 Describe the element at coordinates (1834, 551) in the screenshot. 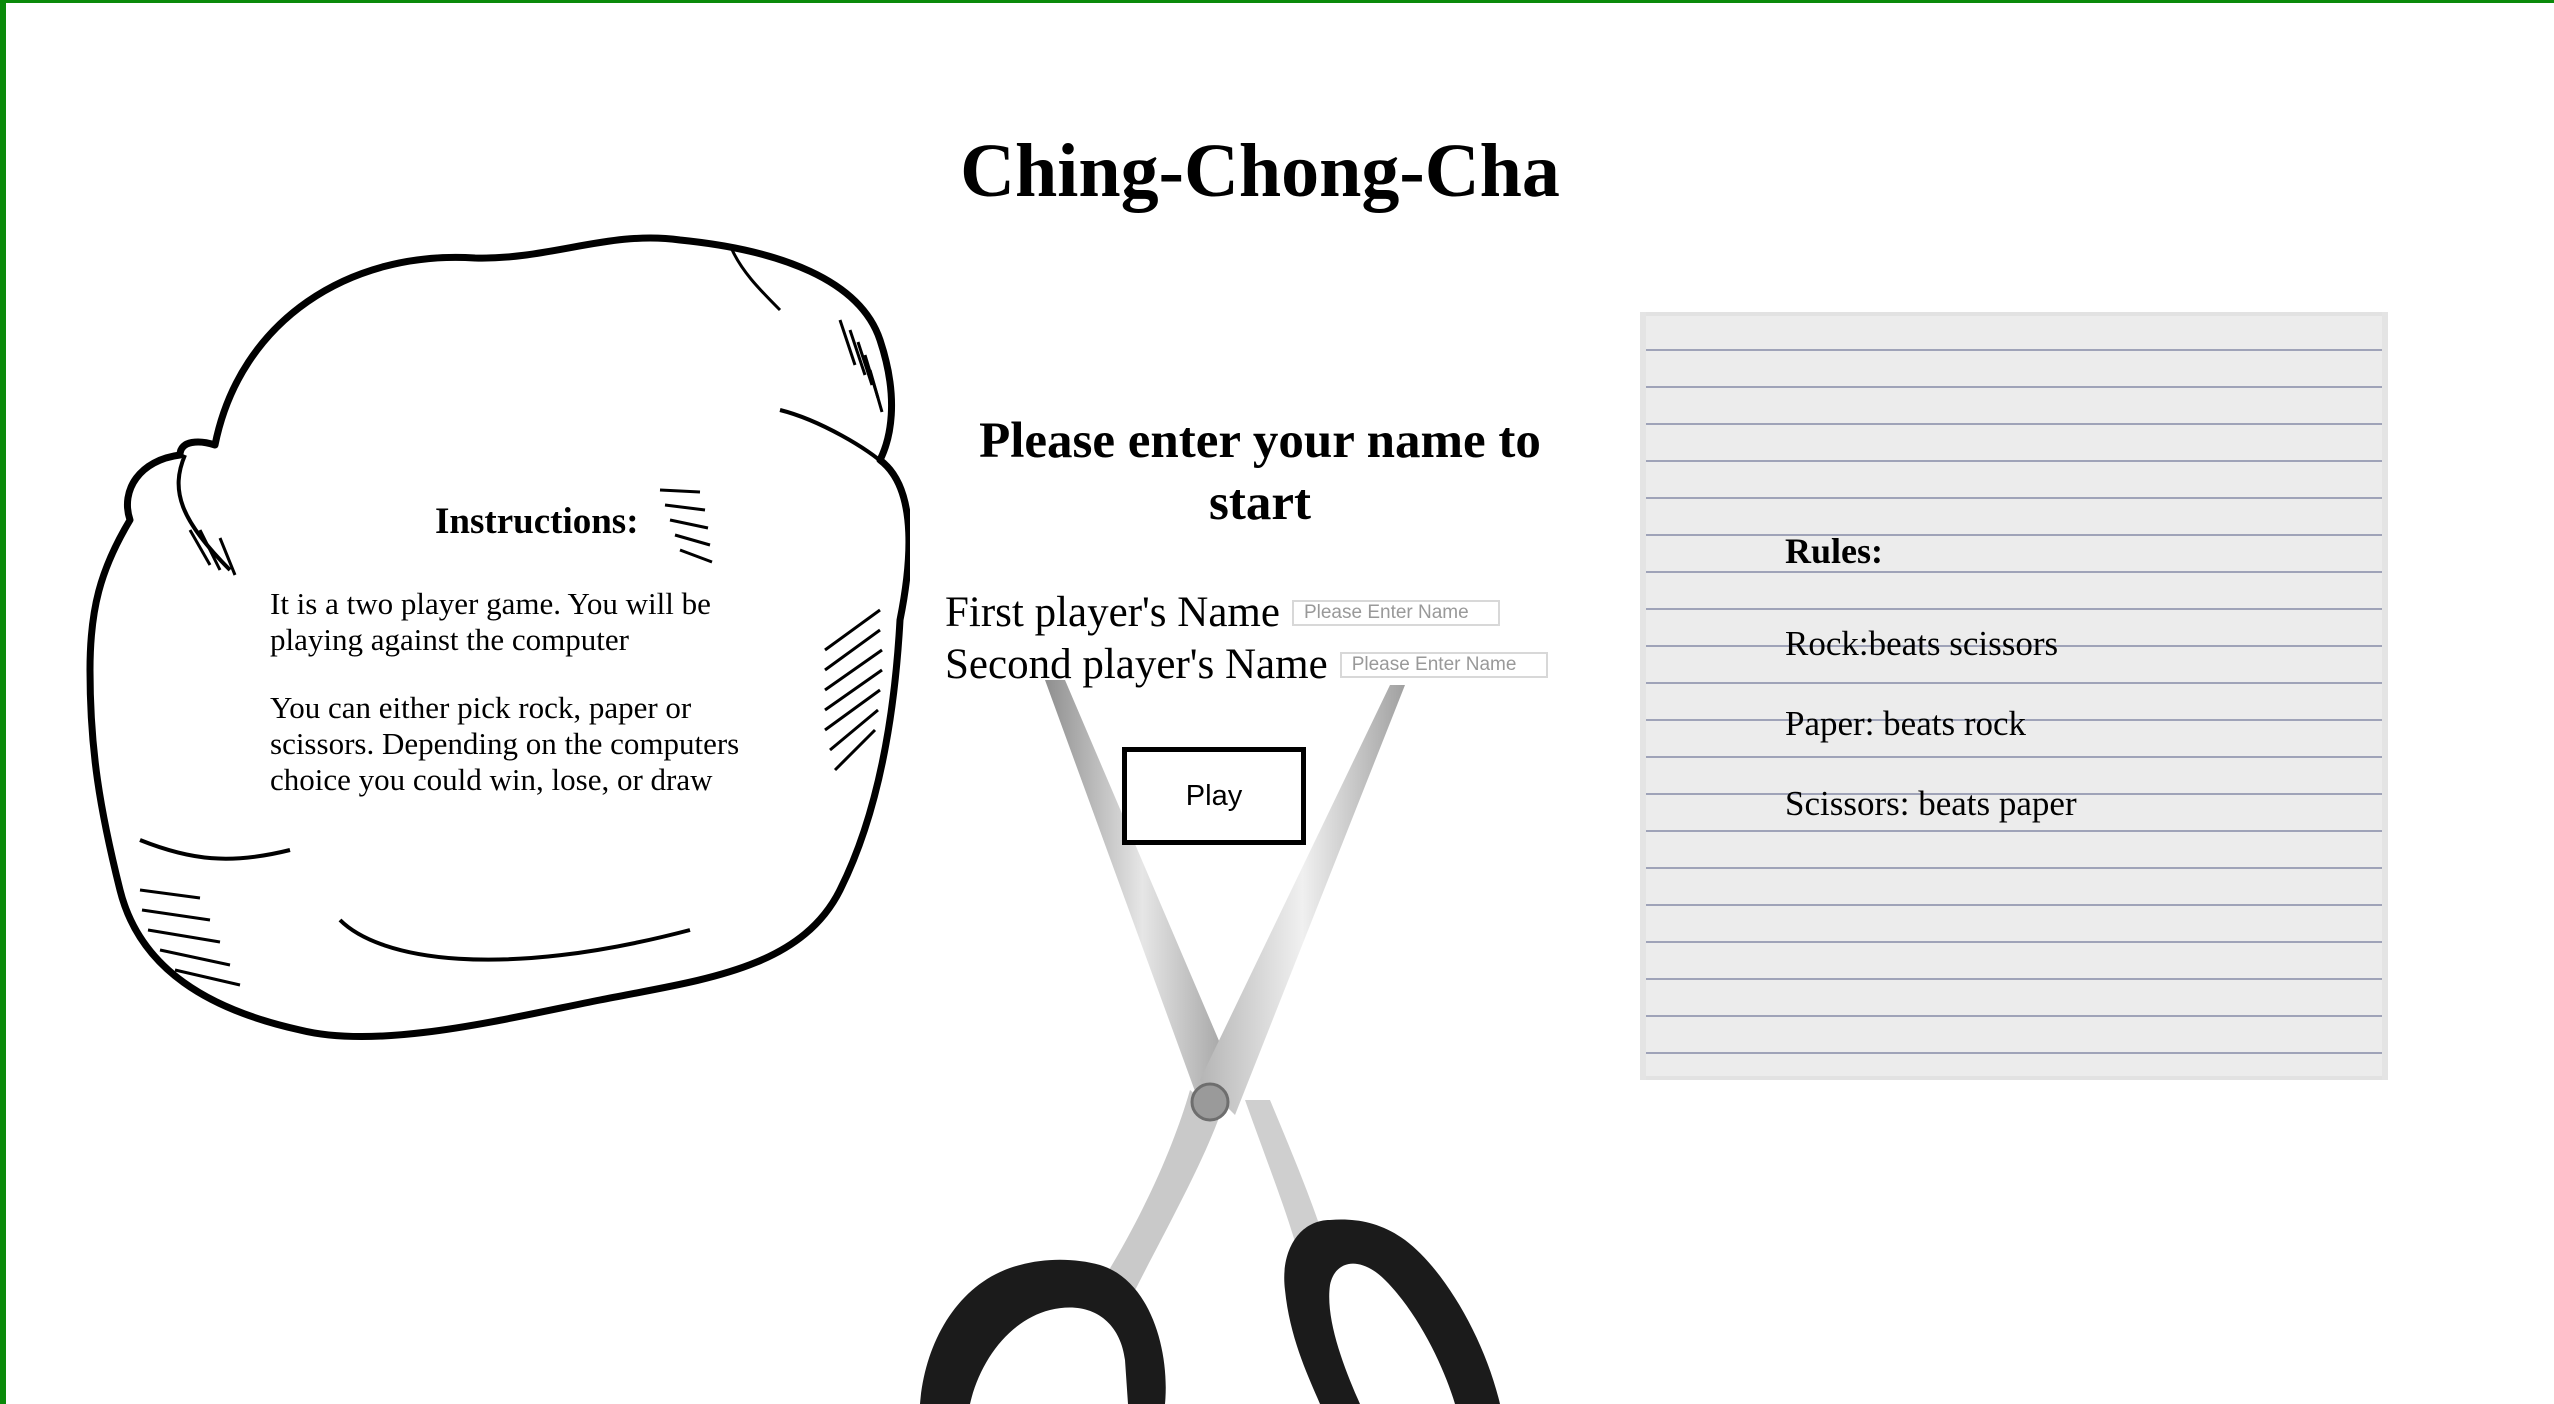

I see `rules-title: Rules:` at that location.